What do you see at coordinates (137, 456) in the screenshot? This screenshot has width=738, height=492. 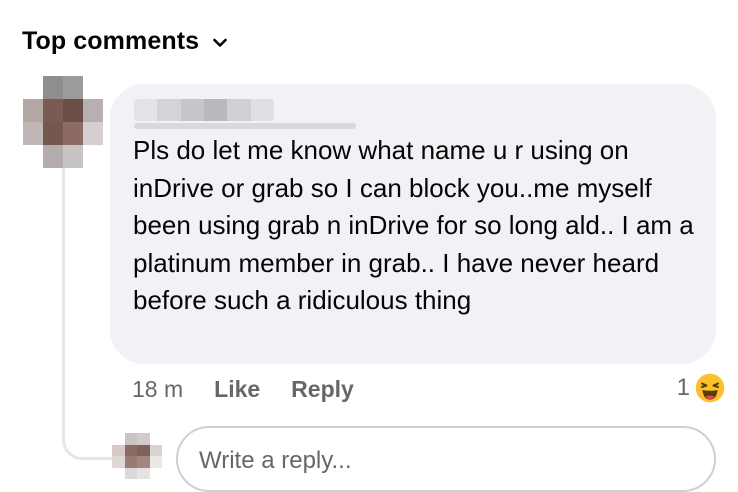 I see `current-user-avatar` at bounding box center [137, 456].